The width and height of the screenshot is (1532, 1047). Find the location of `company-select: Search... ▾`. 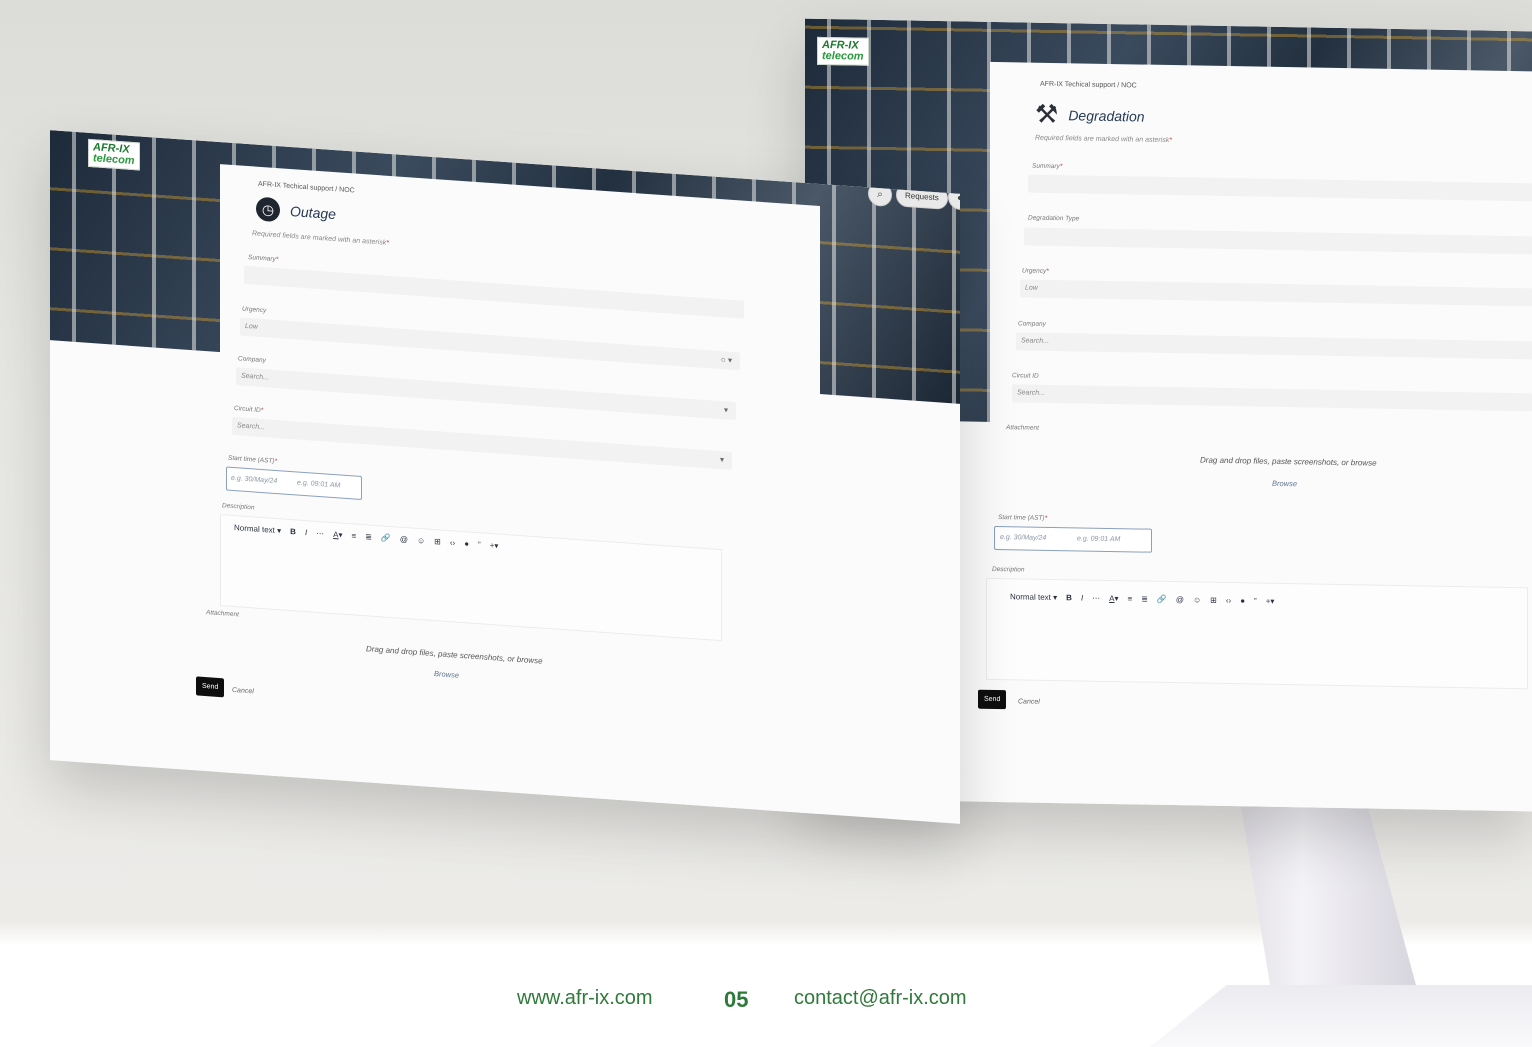

company-select: Search... ▾ is located at coordinates (486, 394).